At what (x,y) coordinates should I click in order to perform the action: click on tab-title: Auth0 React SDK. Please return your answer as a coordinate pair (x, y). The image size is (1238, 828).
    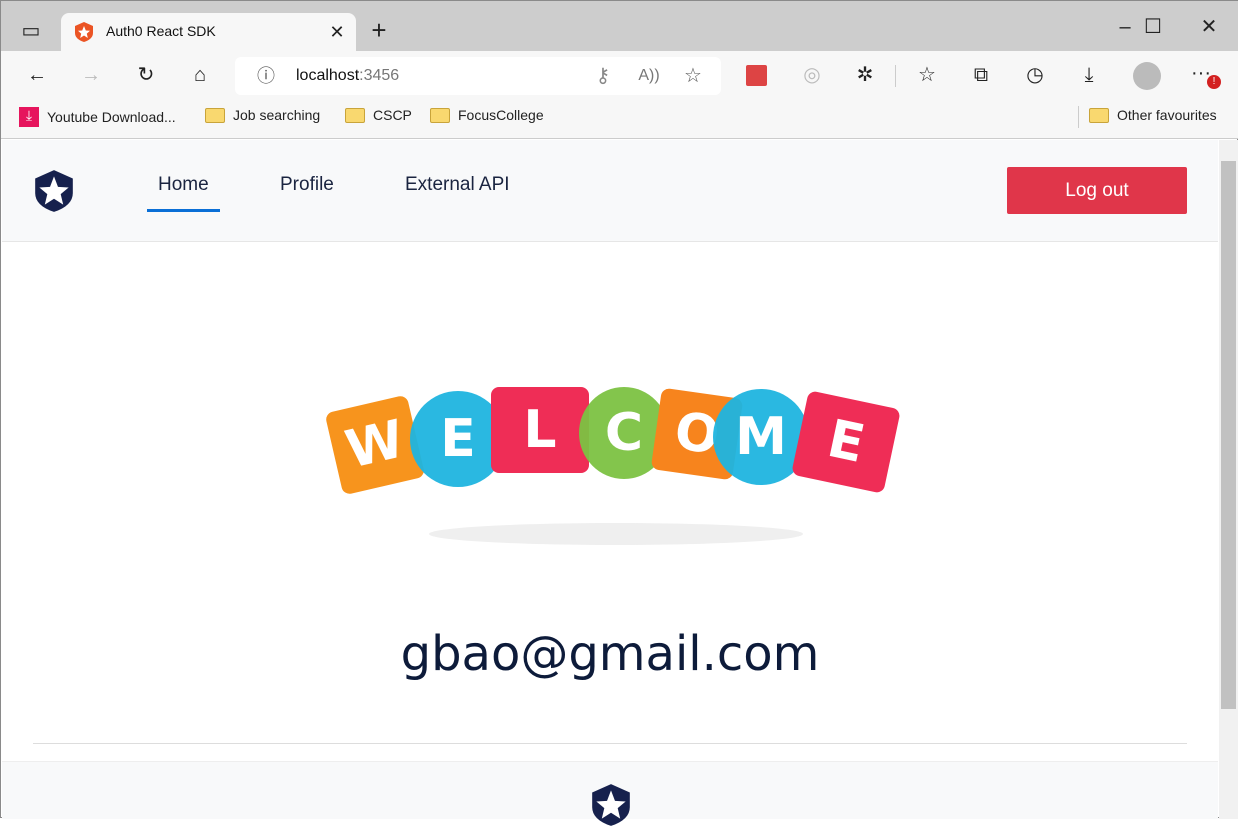
    Looking at the image, I should click on (161, 31).